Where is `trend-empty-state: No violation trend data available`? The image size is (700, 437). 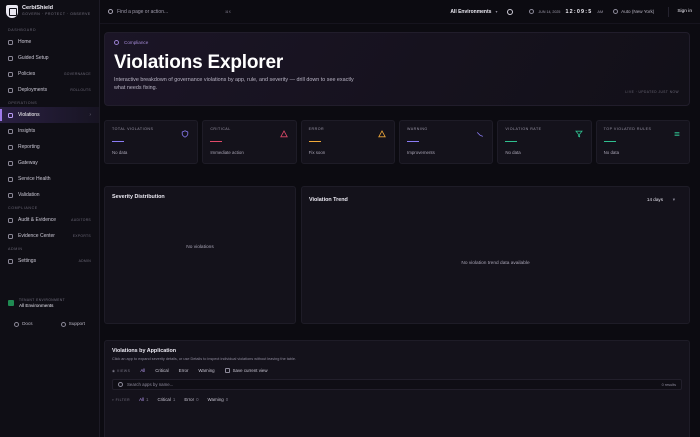
trend-empty-state: No violation trend data available is located at coordinates (495, 263).